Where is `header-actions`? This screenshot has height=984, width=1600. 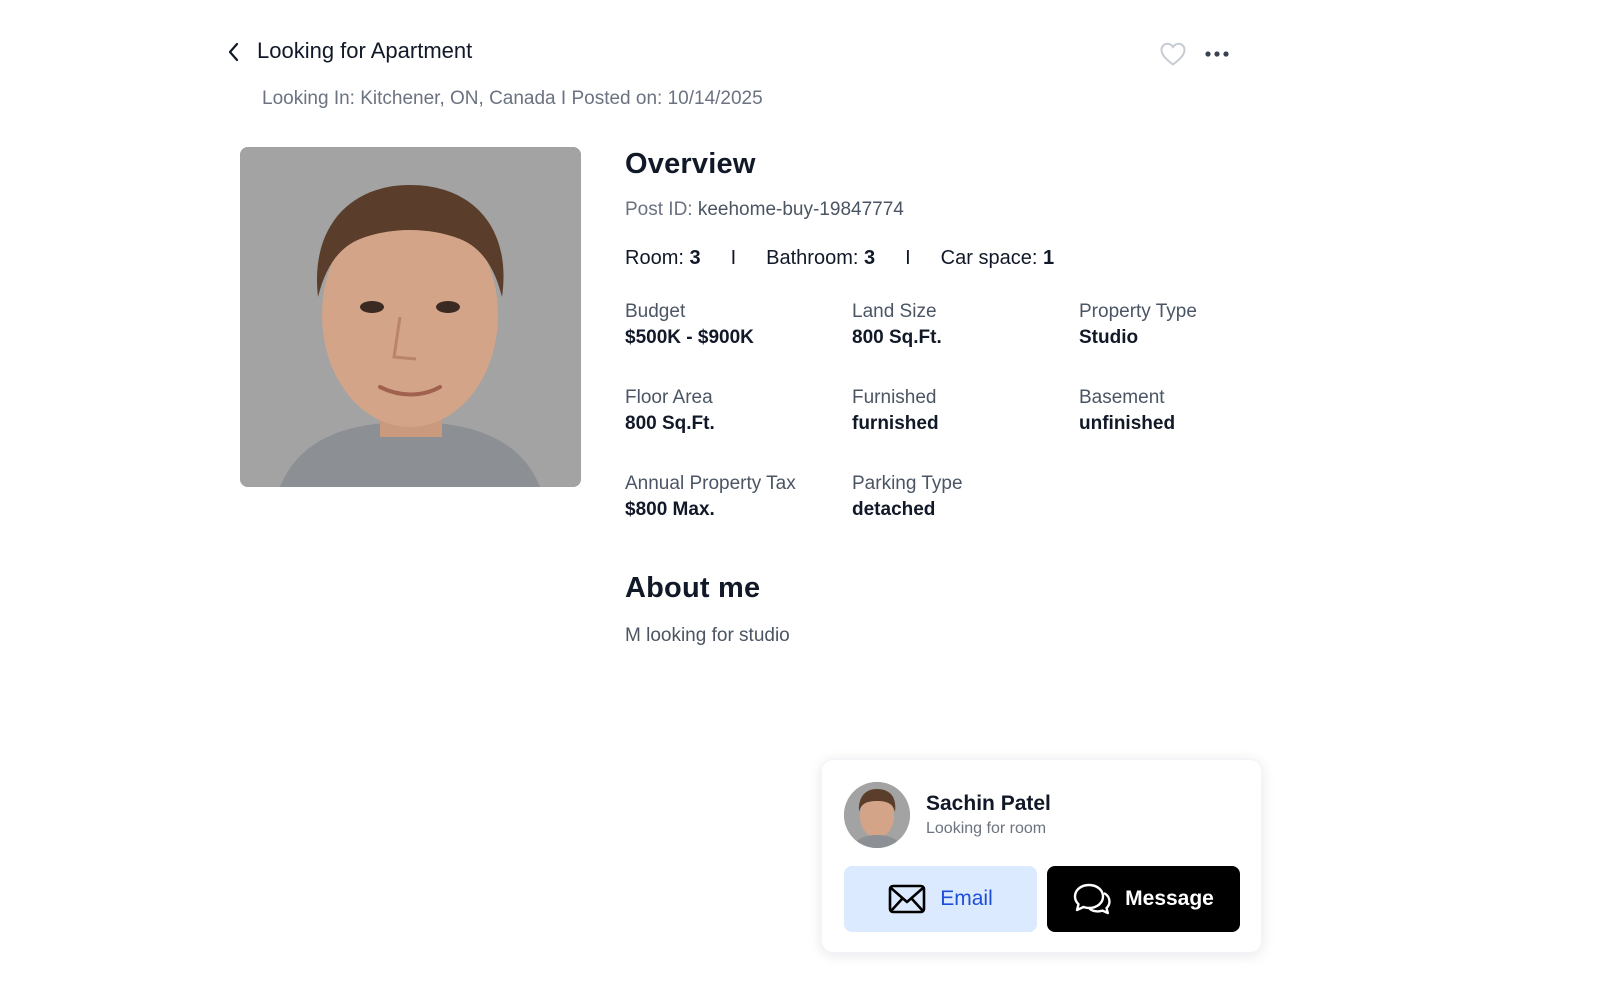 header-actions is located at coordinates (1195, 54).